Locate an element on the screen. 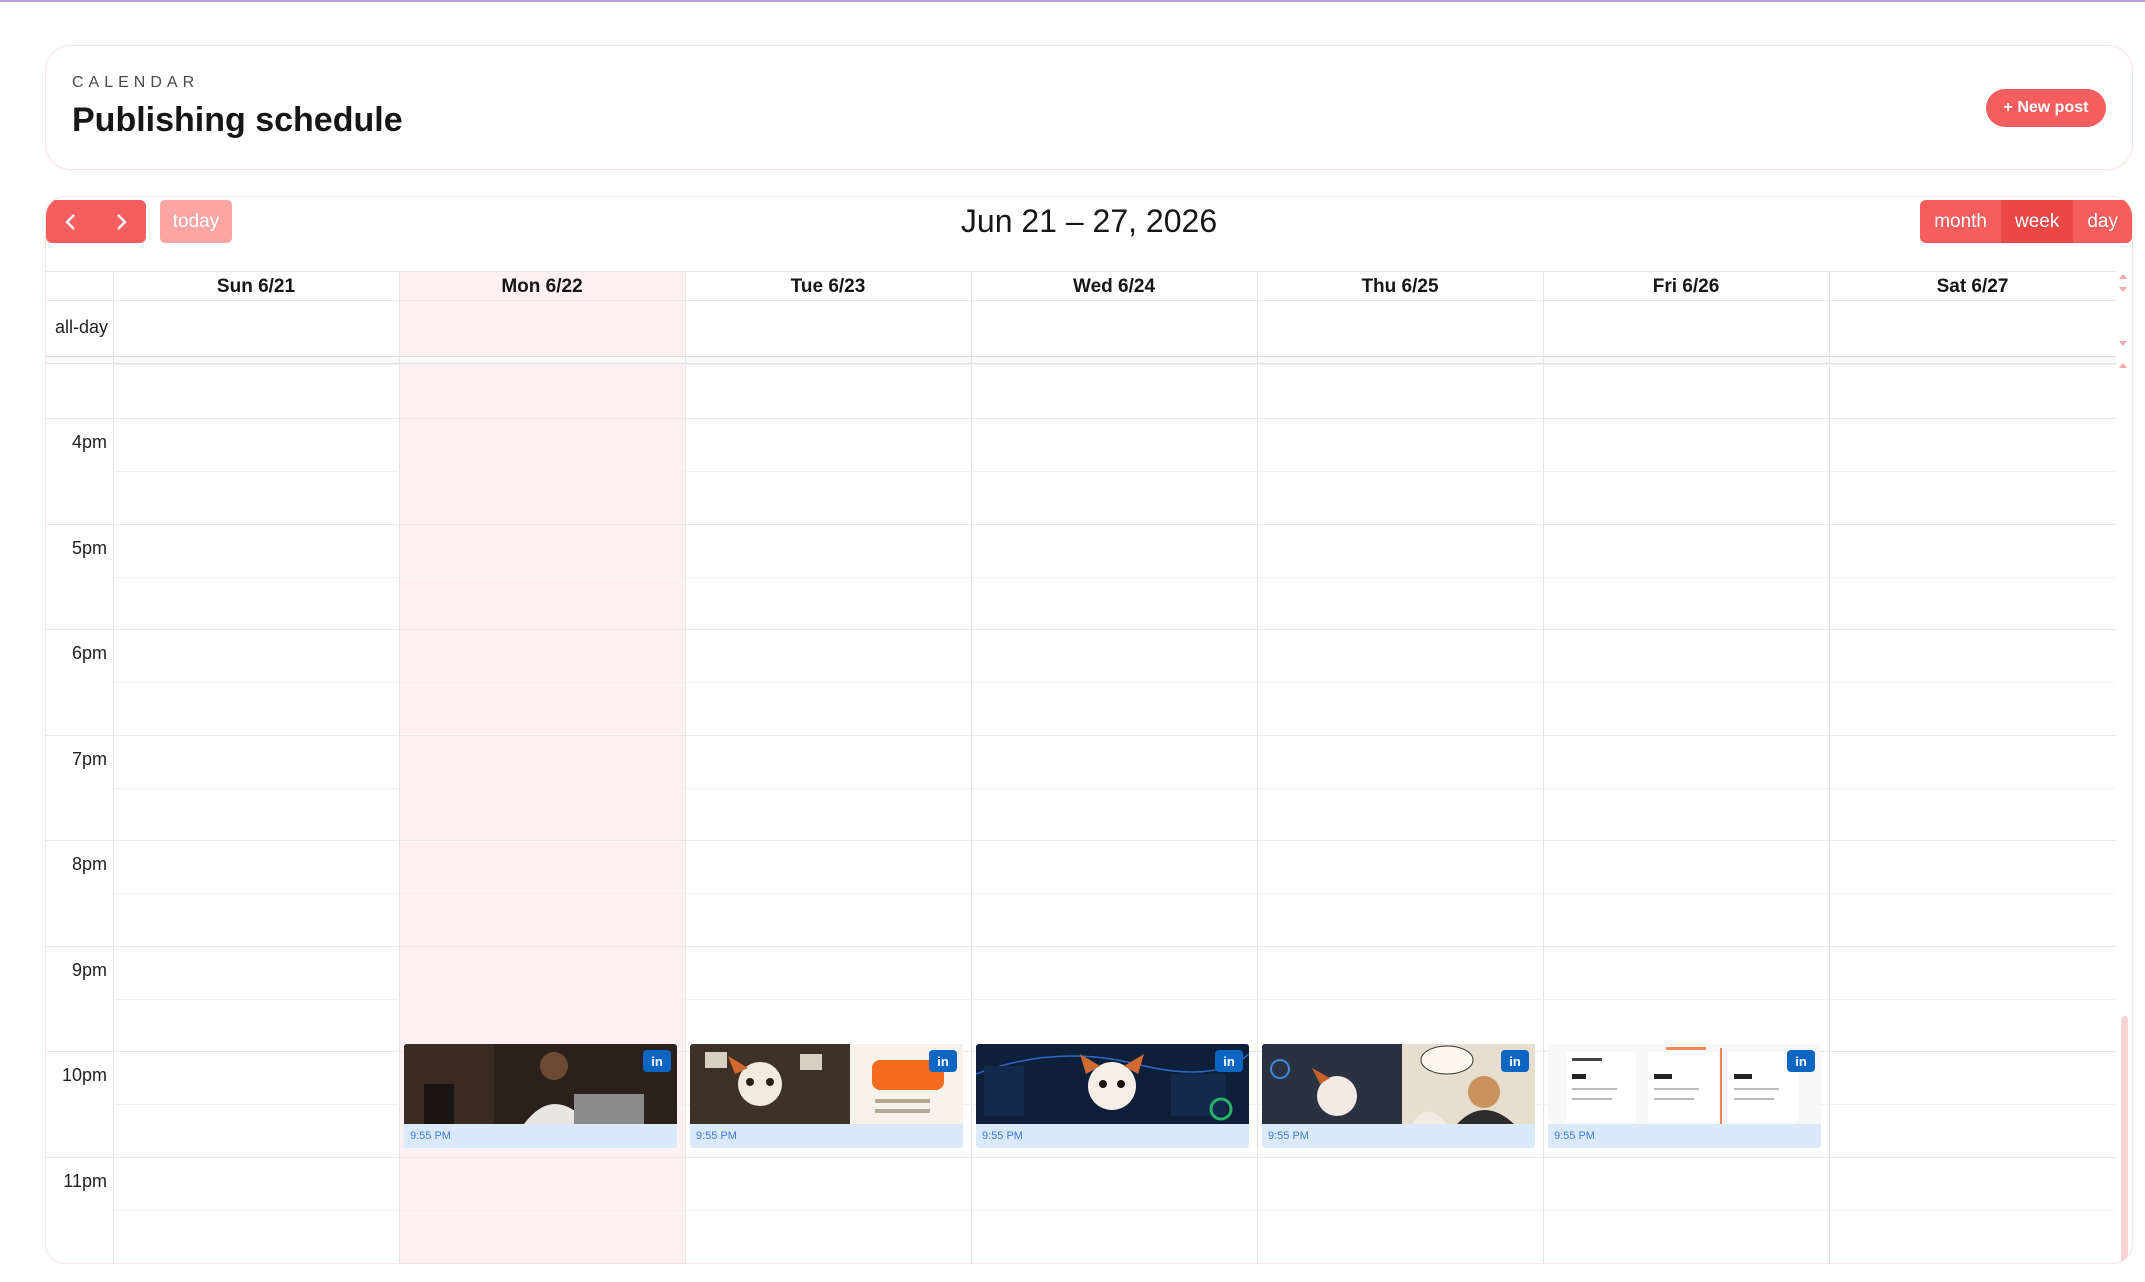 This screenshot has height=1282, width=2145. hour-label-11pm: 11pm is located at coordinates (85, 1181).